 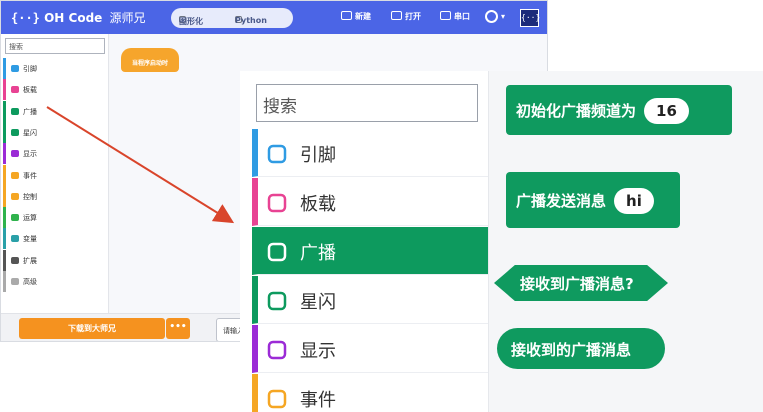 What do you see at coordinates (370, 153) in the screenshot?
I see `category-item: 引脚` at bounding box center [370, 153].